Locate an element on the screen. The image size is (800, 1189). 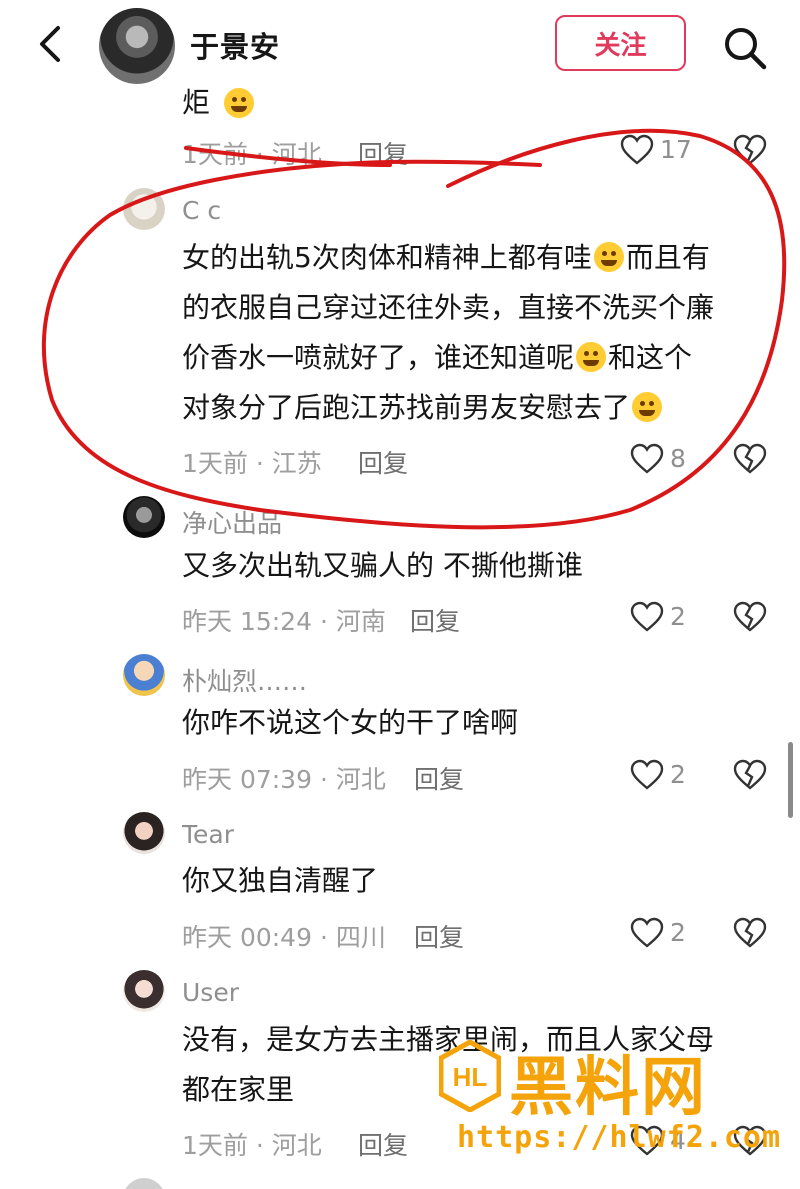
search-icon is located at coordinates (745, 48).